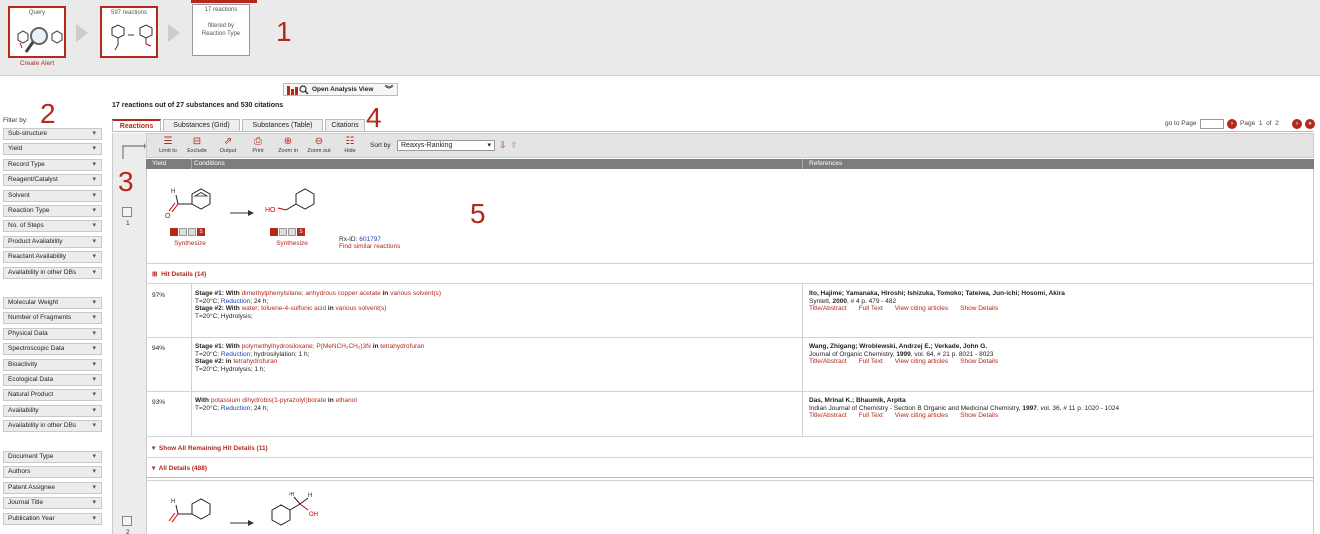 The width and height of the screenshot is (1320, 534). I want to click on reaction-number: 1, so click(128, 223).